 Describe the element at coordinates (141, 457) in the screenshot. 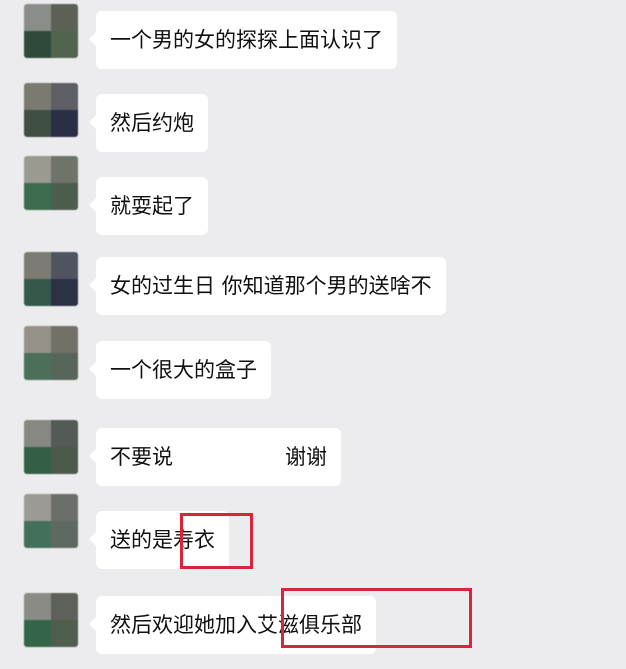

I see `message-text: 不要说` at that location.